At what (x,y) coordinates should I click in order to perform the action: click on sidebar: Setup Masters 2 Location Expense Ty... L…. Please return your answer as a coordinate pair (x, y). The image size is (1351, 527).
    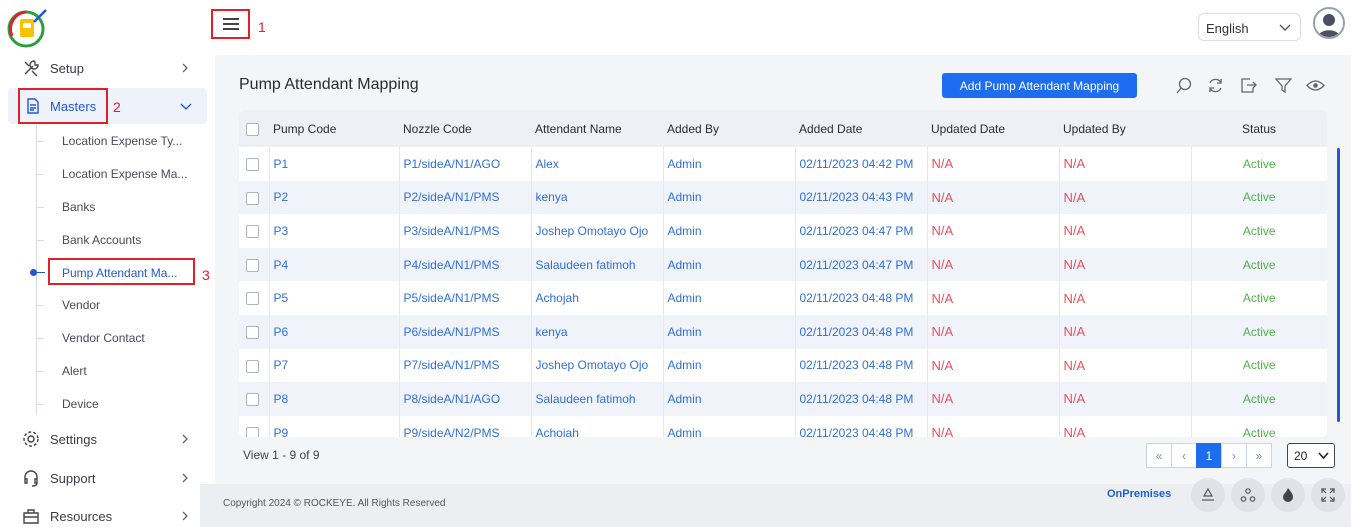
    Looking at the image, I should click on (107, 291).